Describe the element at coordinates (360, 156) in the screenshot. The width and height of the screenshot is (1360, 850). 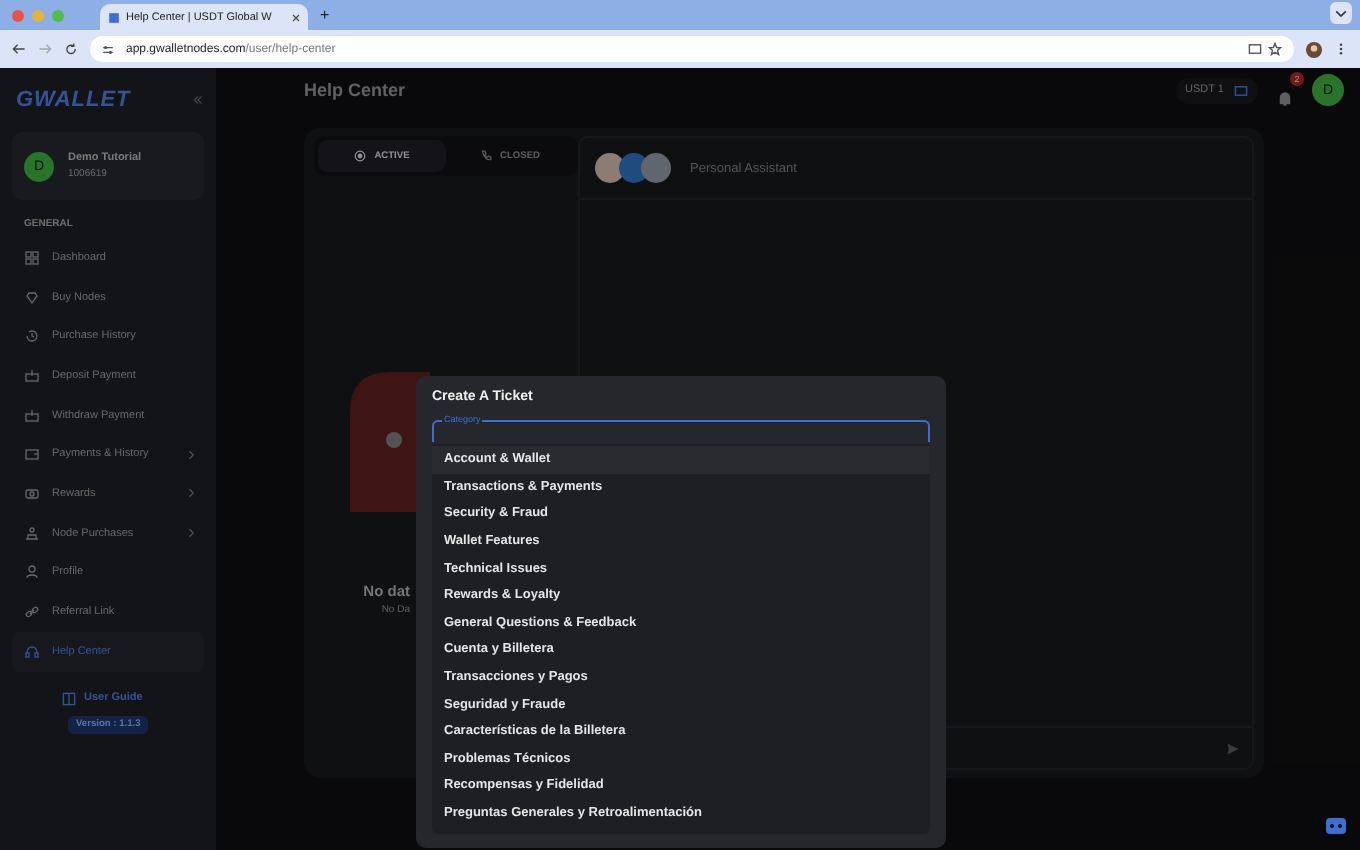
I see `radio-icon` at that location.